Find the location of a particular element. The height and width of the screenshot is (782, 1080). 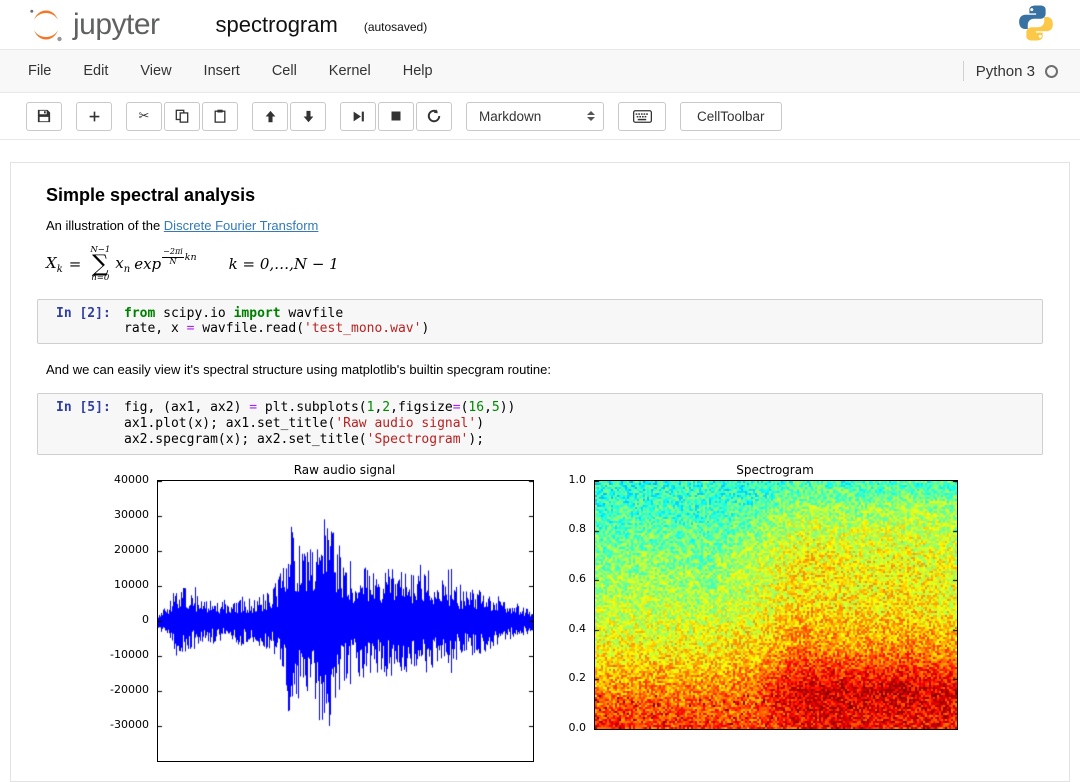

command-palette-button is located at coordinates (642, 116).